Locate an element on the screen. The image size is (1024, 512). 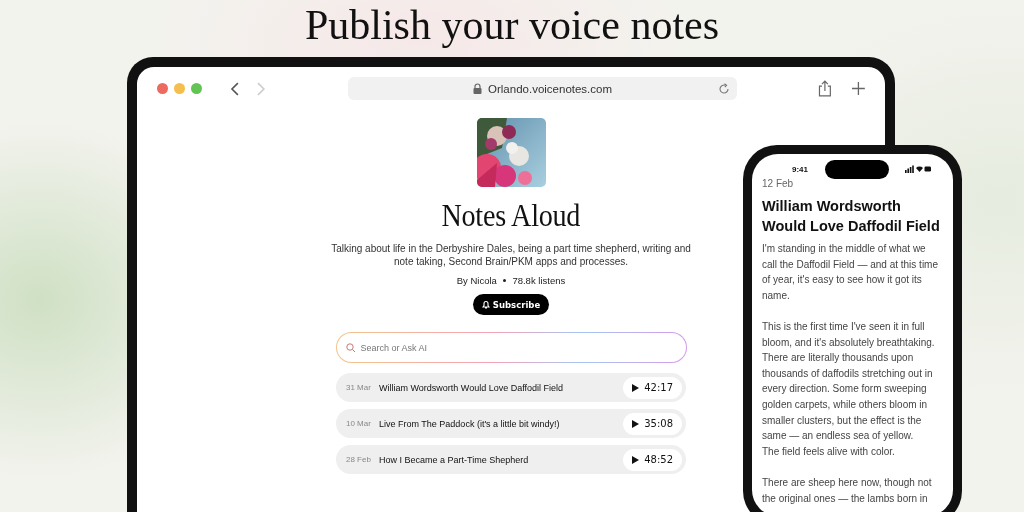
search-field: Search or Ask AI is located at coordinates (511, 347).